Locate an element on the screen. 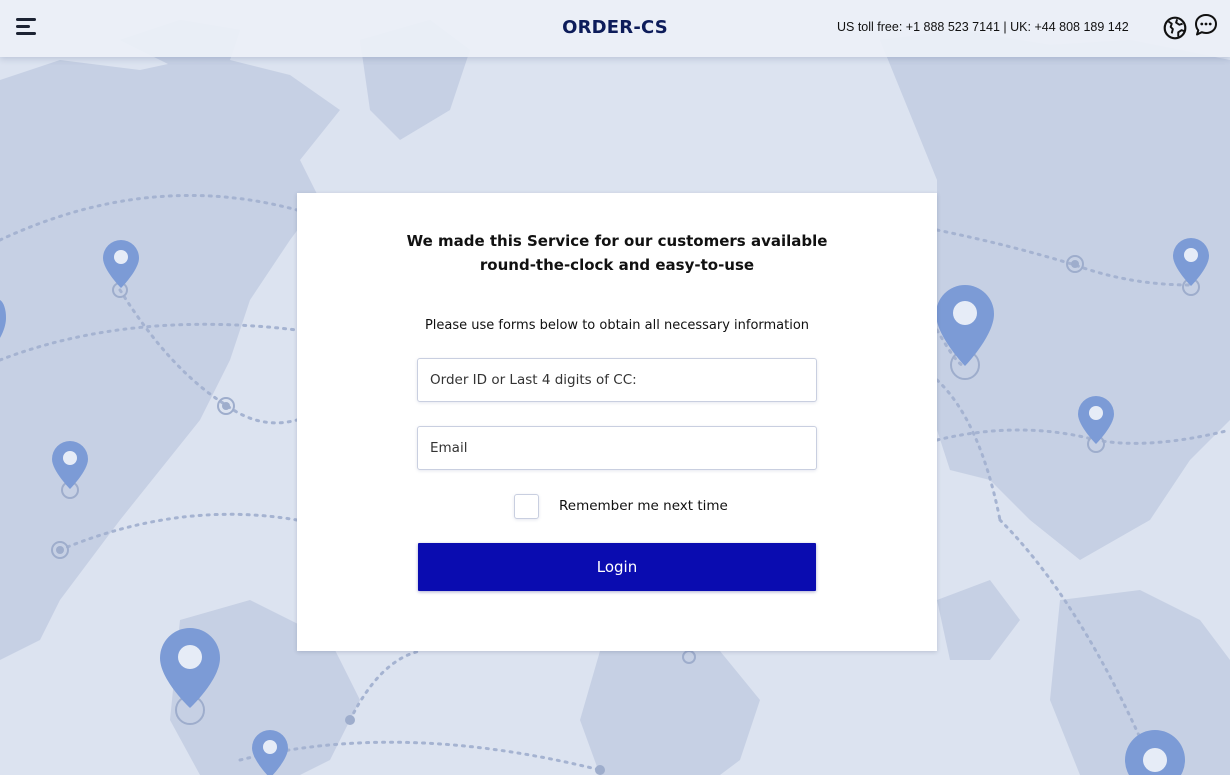 This screenshot has height=775, width=1230. remember-me-checkbox is located at coordinates (526, 506).